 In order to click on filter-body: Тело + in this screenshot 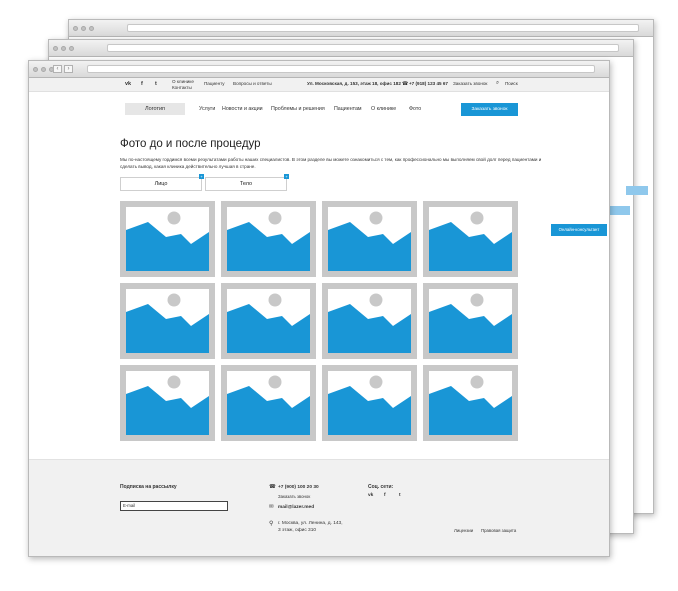, I will do `click(247, 182)`.